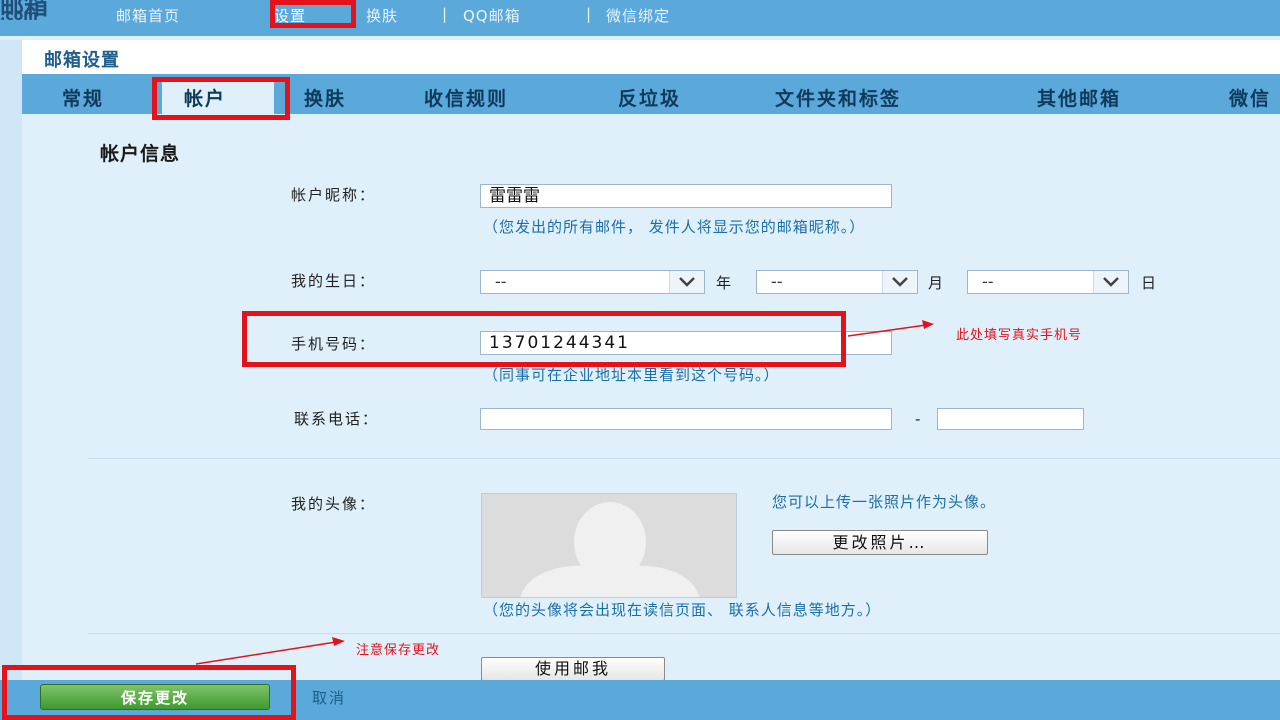 The width and height of the screenshot is (1280, 720). What do you see at coordinates (398, 650) in the screenshot?
I see `save-annotation-note: 注意保存更改` at bounding box center [398, 650].